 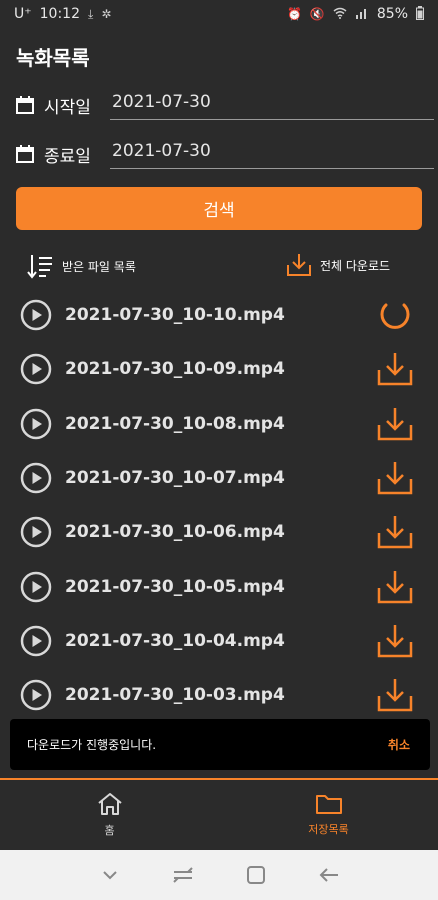 What do you see at coordinates (328, 815) in the screenshot?
I see `nav-saved-list: 저장목록` at bounding box center [328, 815].